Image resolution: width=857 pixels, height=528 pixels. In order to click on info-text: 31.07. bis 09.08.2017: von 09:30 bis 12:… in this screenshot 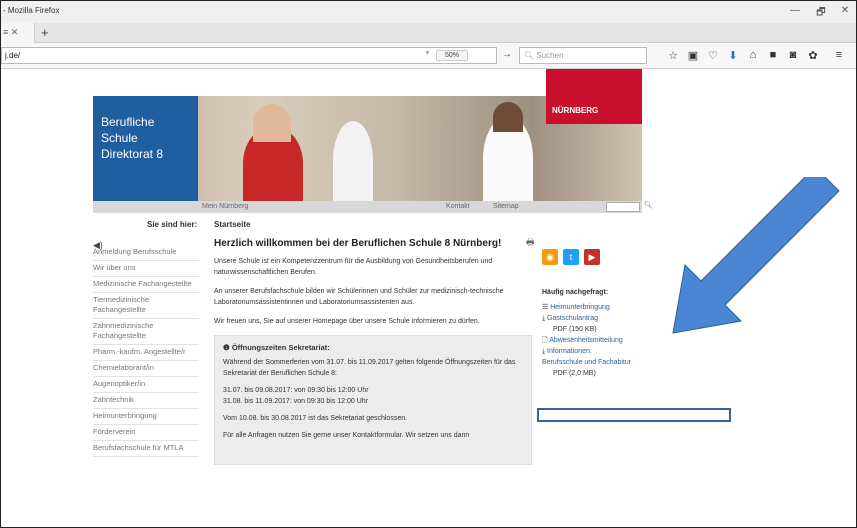, I will do `click(296, 390)`.